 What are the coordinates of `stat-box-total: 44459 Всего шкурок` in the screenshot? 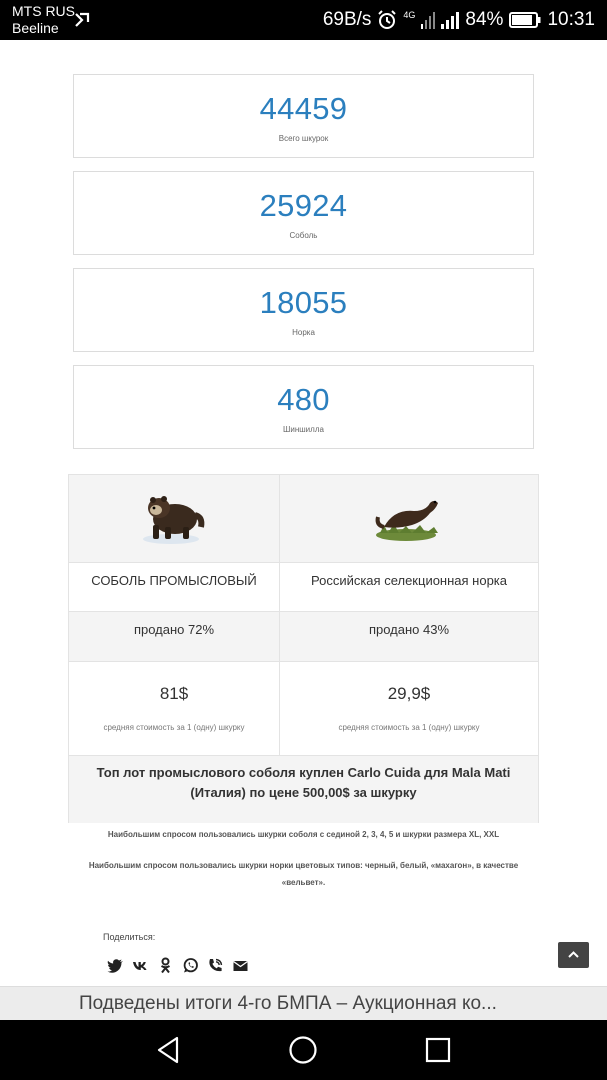 It's located at (303, 116).